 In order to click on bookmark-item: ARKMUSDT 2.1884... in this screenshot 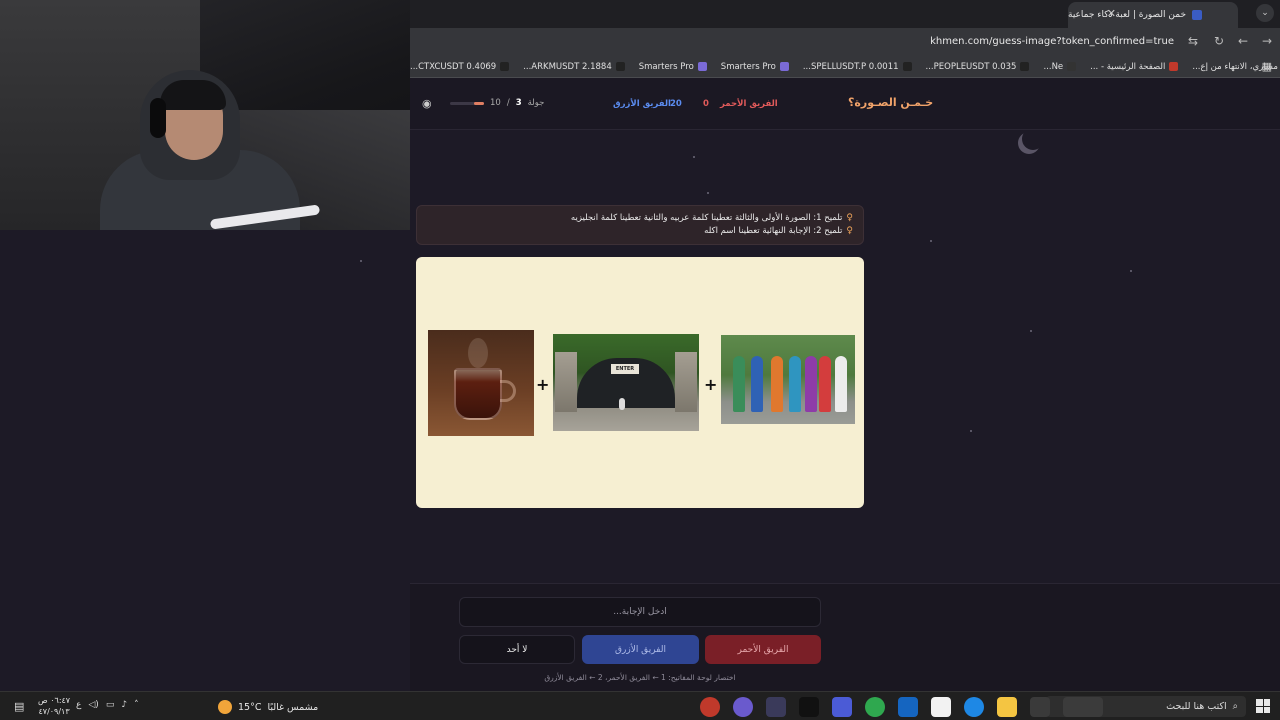, I will do `click(574, 67)`.